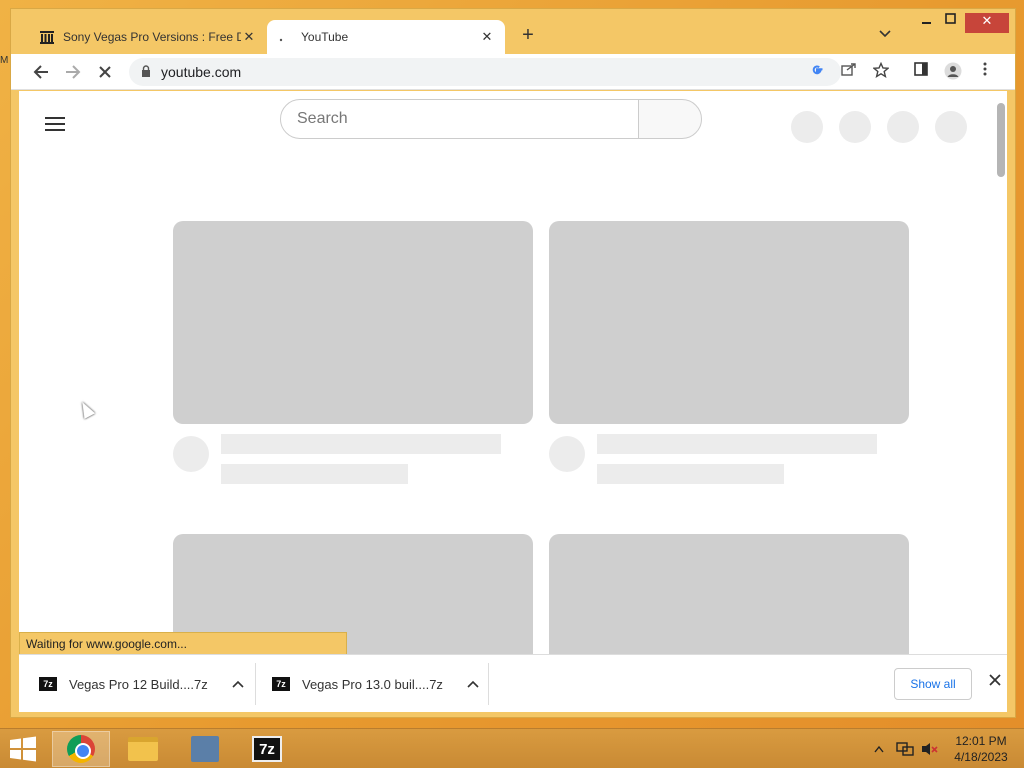 The width and height of the screenshot is (1024, 768). I want to click on tab-search-chevron-icon, so click(885, 37).